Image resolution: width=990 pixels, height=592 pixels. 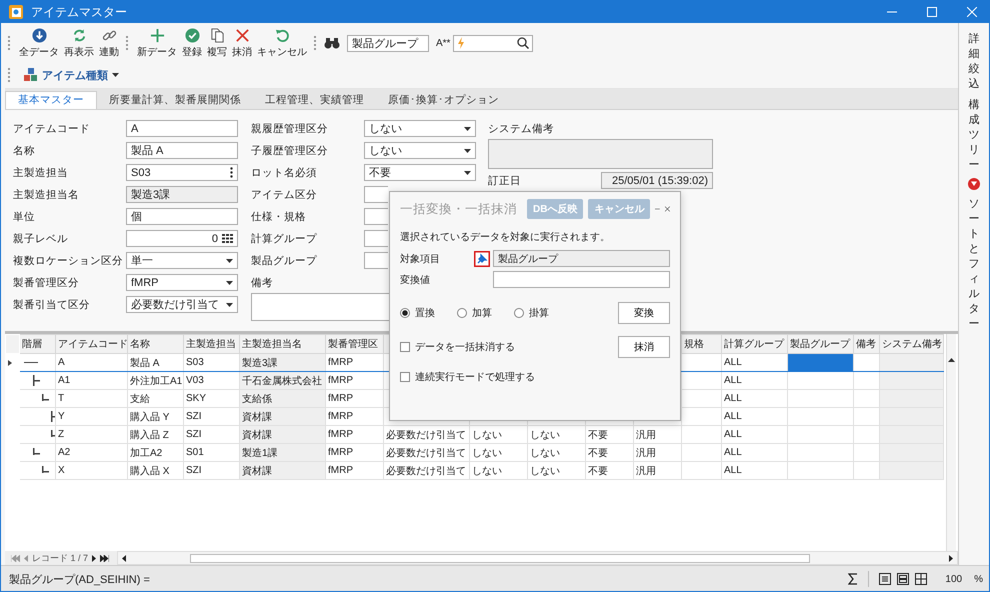 What do you see at coordinates (105, 558) in the screenshot?
I see `last-record-icon` at bounding box center [105, 558].